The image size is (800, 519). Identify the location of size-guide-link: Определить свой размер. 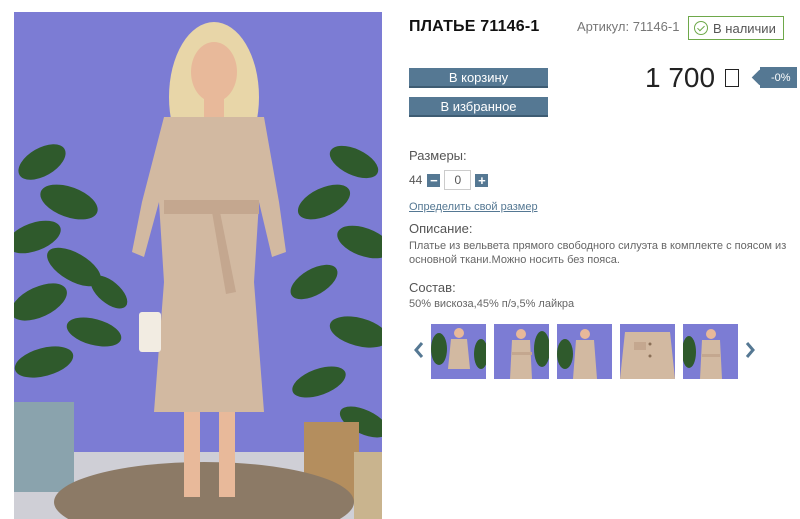
(473, 207).